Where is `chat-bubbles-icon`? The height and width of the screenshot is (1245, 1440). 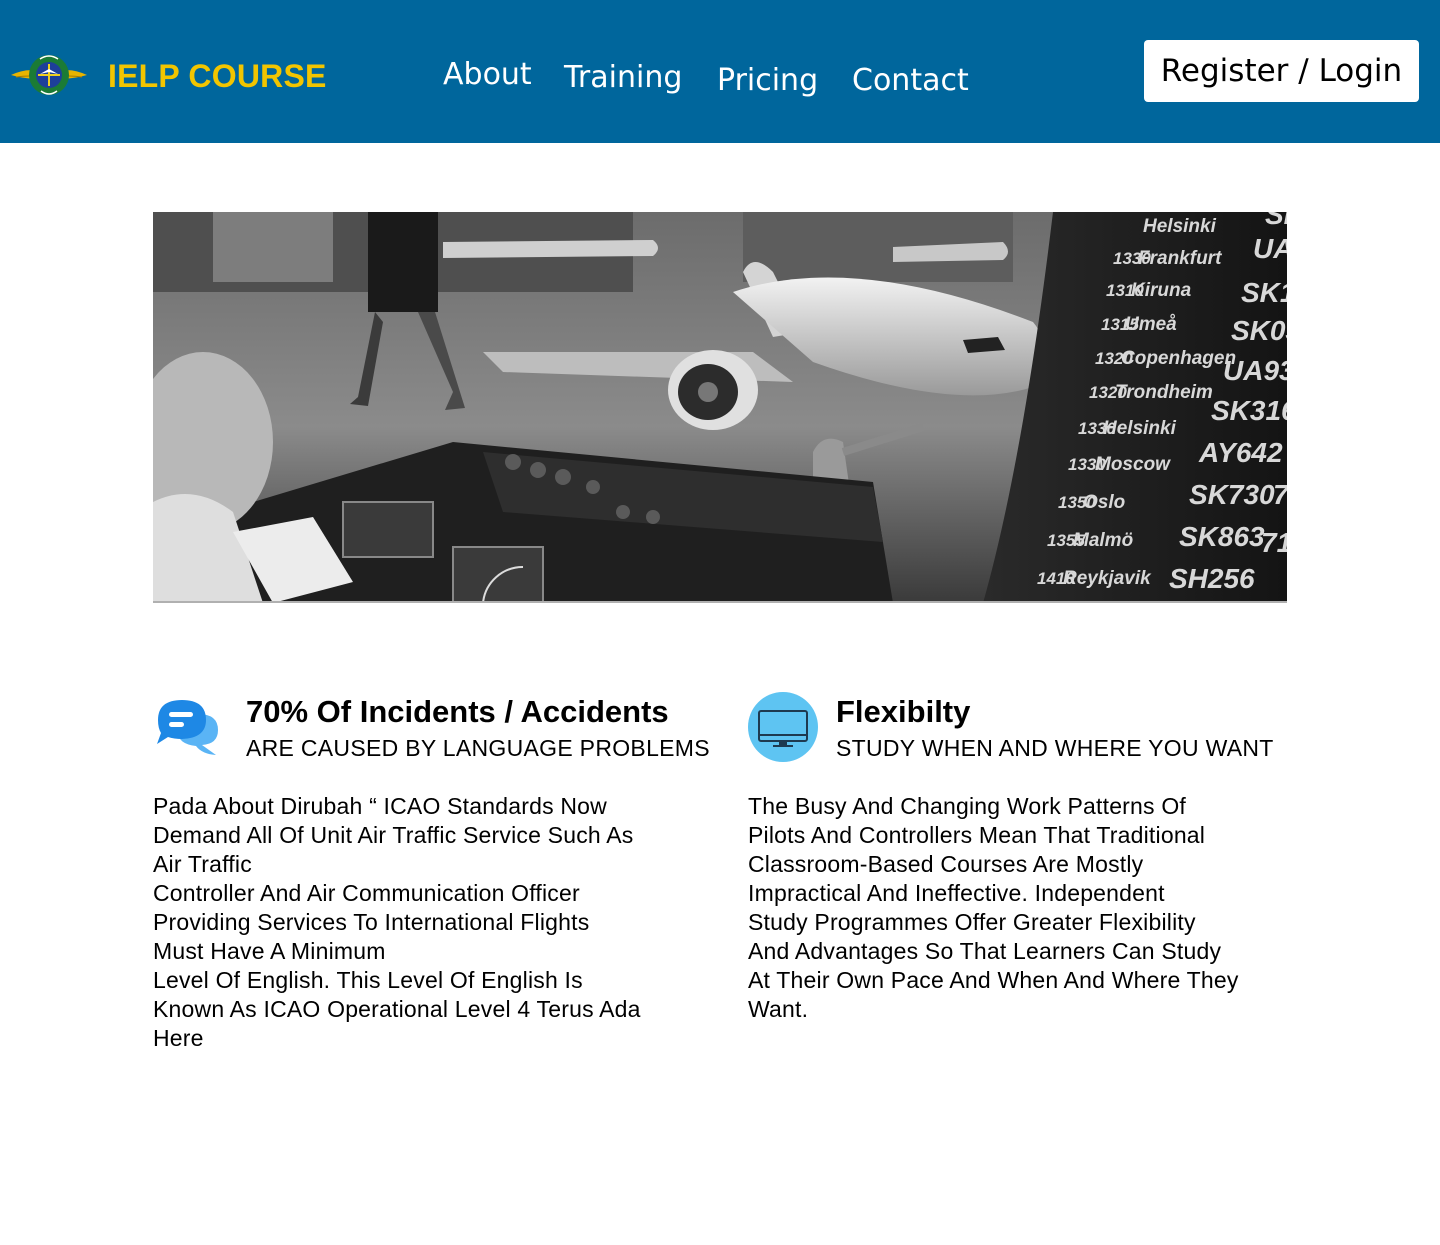
chat-bubbles-icon is located at coordinates (187, 727).